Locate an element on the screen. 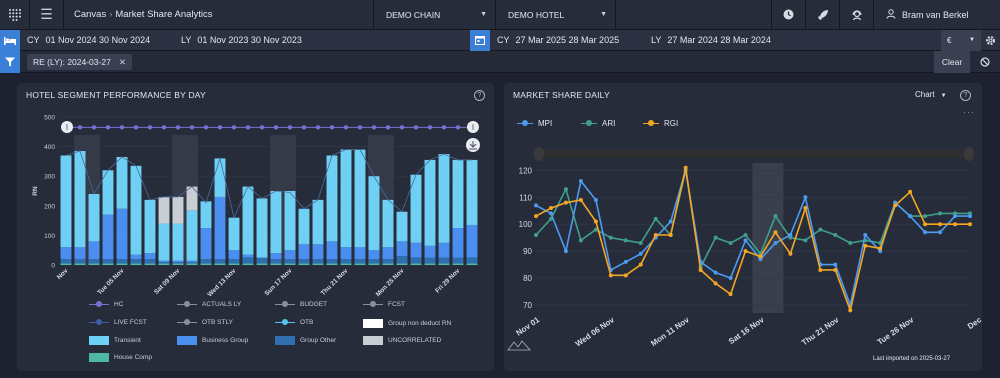 This screenshot has height=378, width=1000. caret-down-icon: ▼ is located at coordinates (483, 14).